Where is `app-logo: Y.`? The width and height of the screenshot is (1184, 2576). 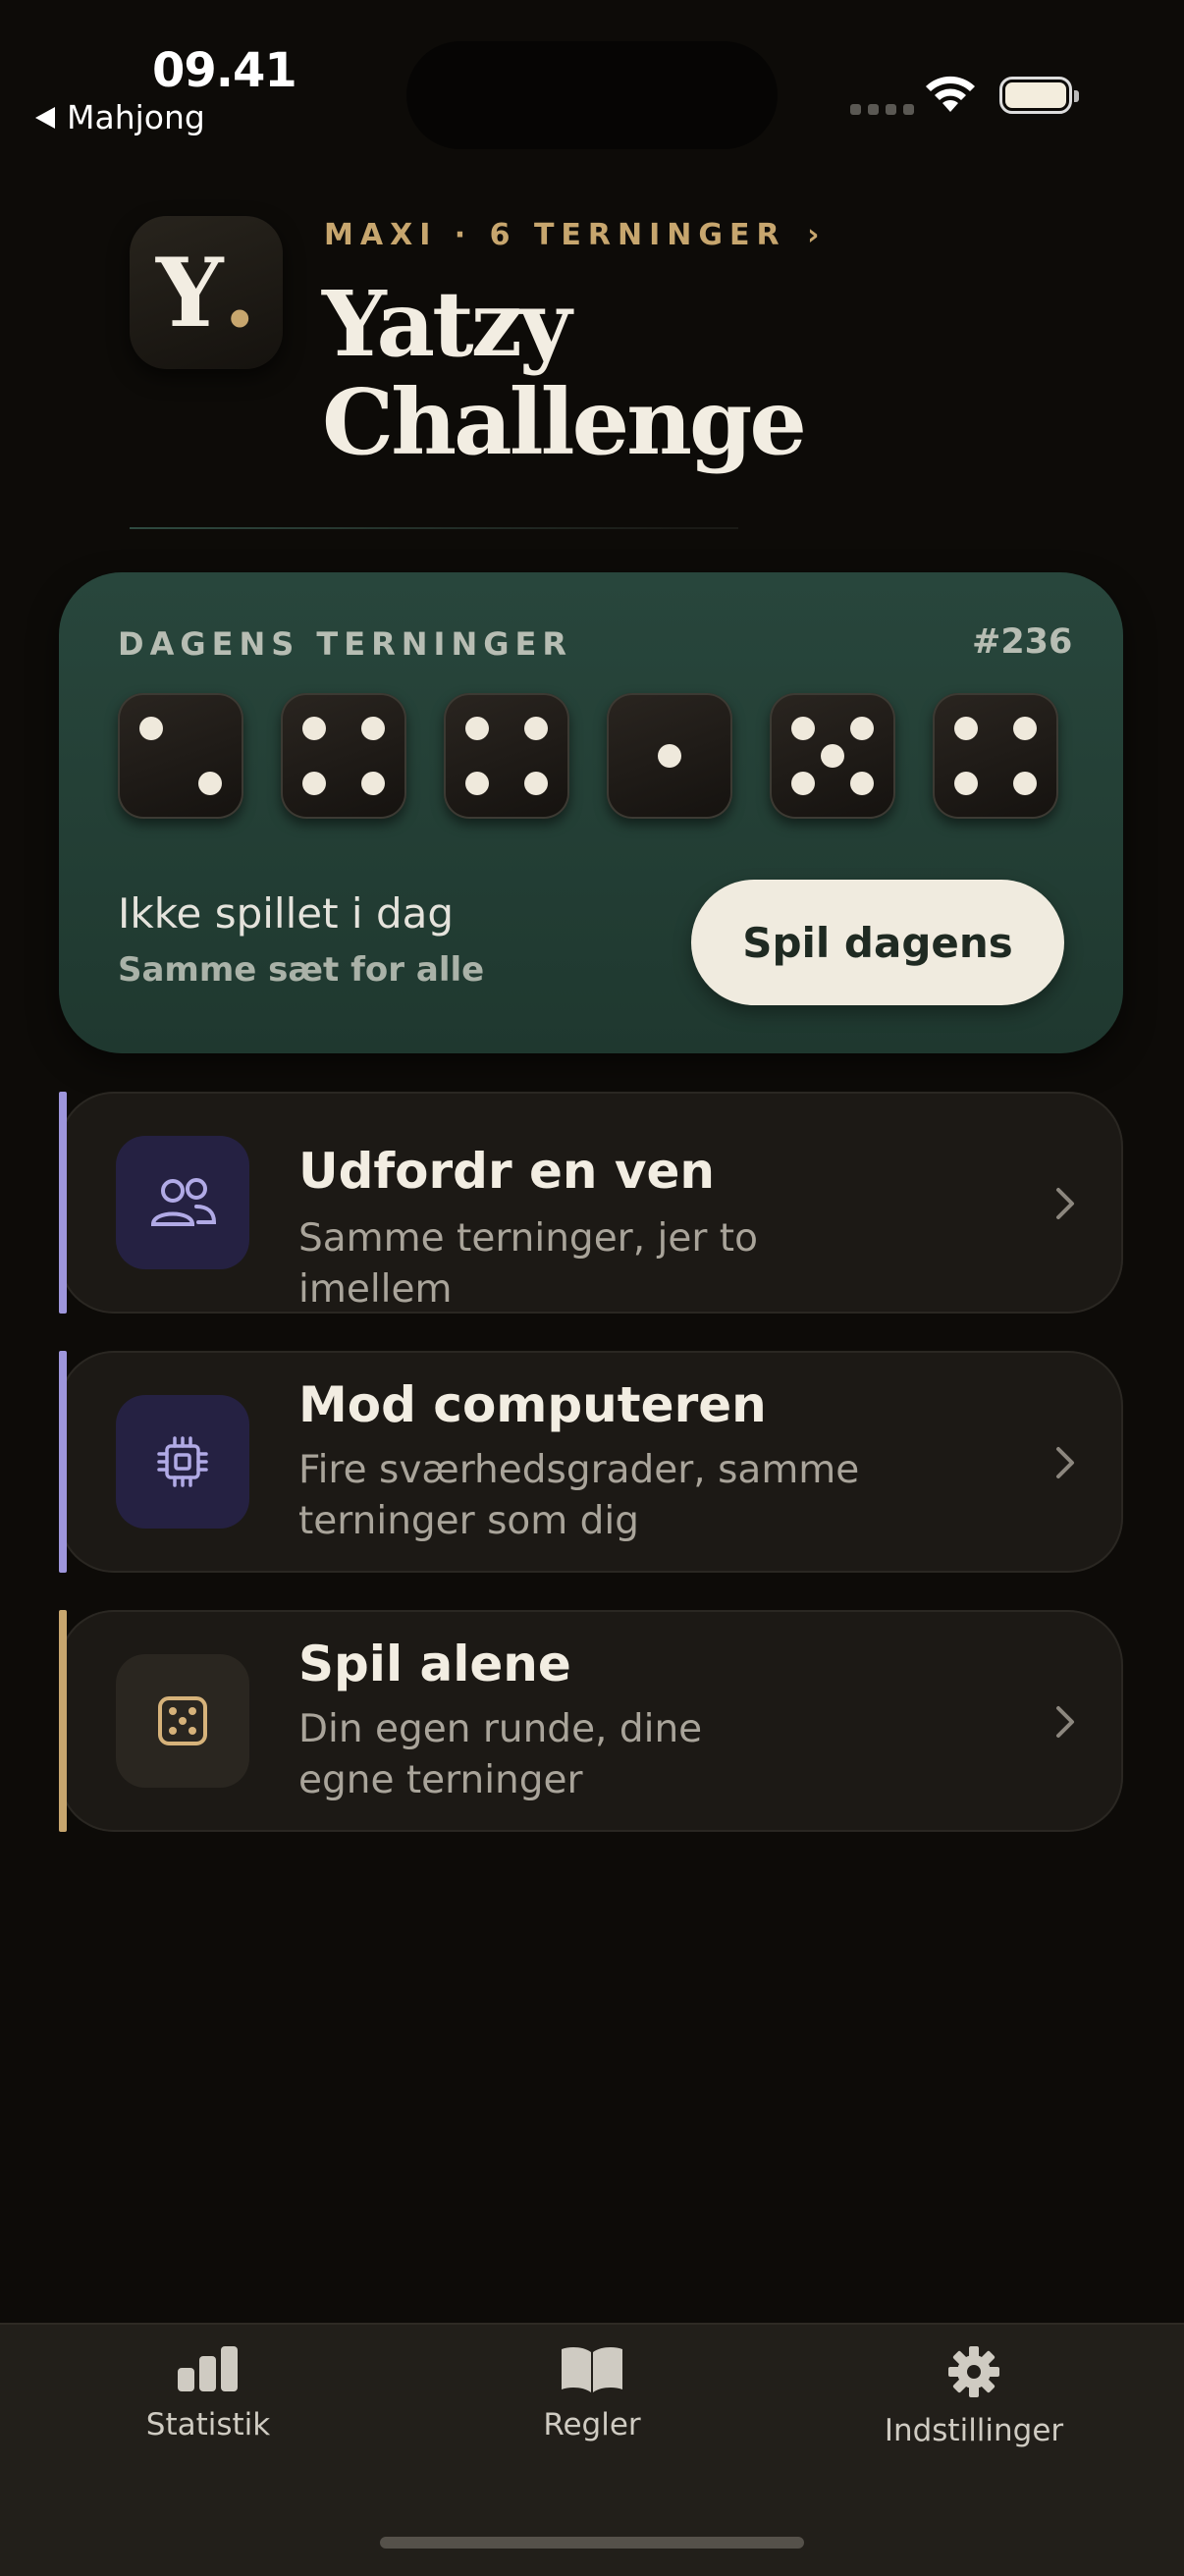 app-logo: Y. is located at coordinates (206, 292).